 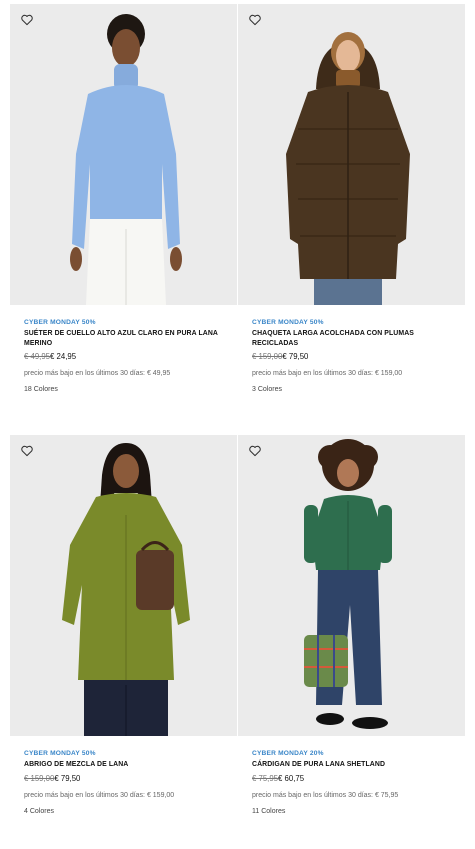 I want to click on color-count: 11 Colores, so click(x=354, y=811).